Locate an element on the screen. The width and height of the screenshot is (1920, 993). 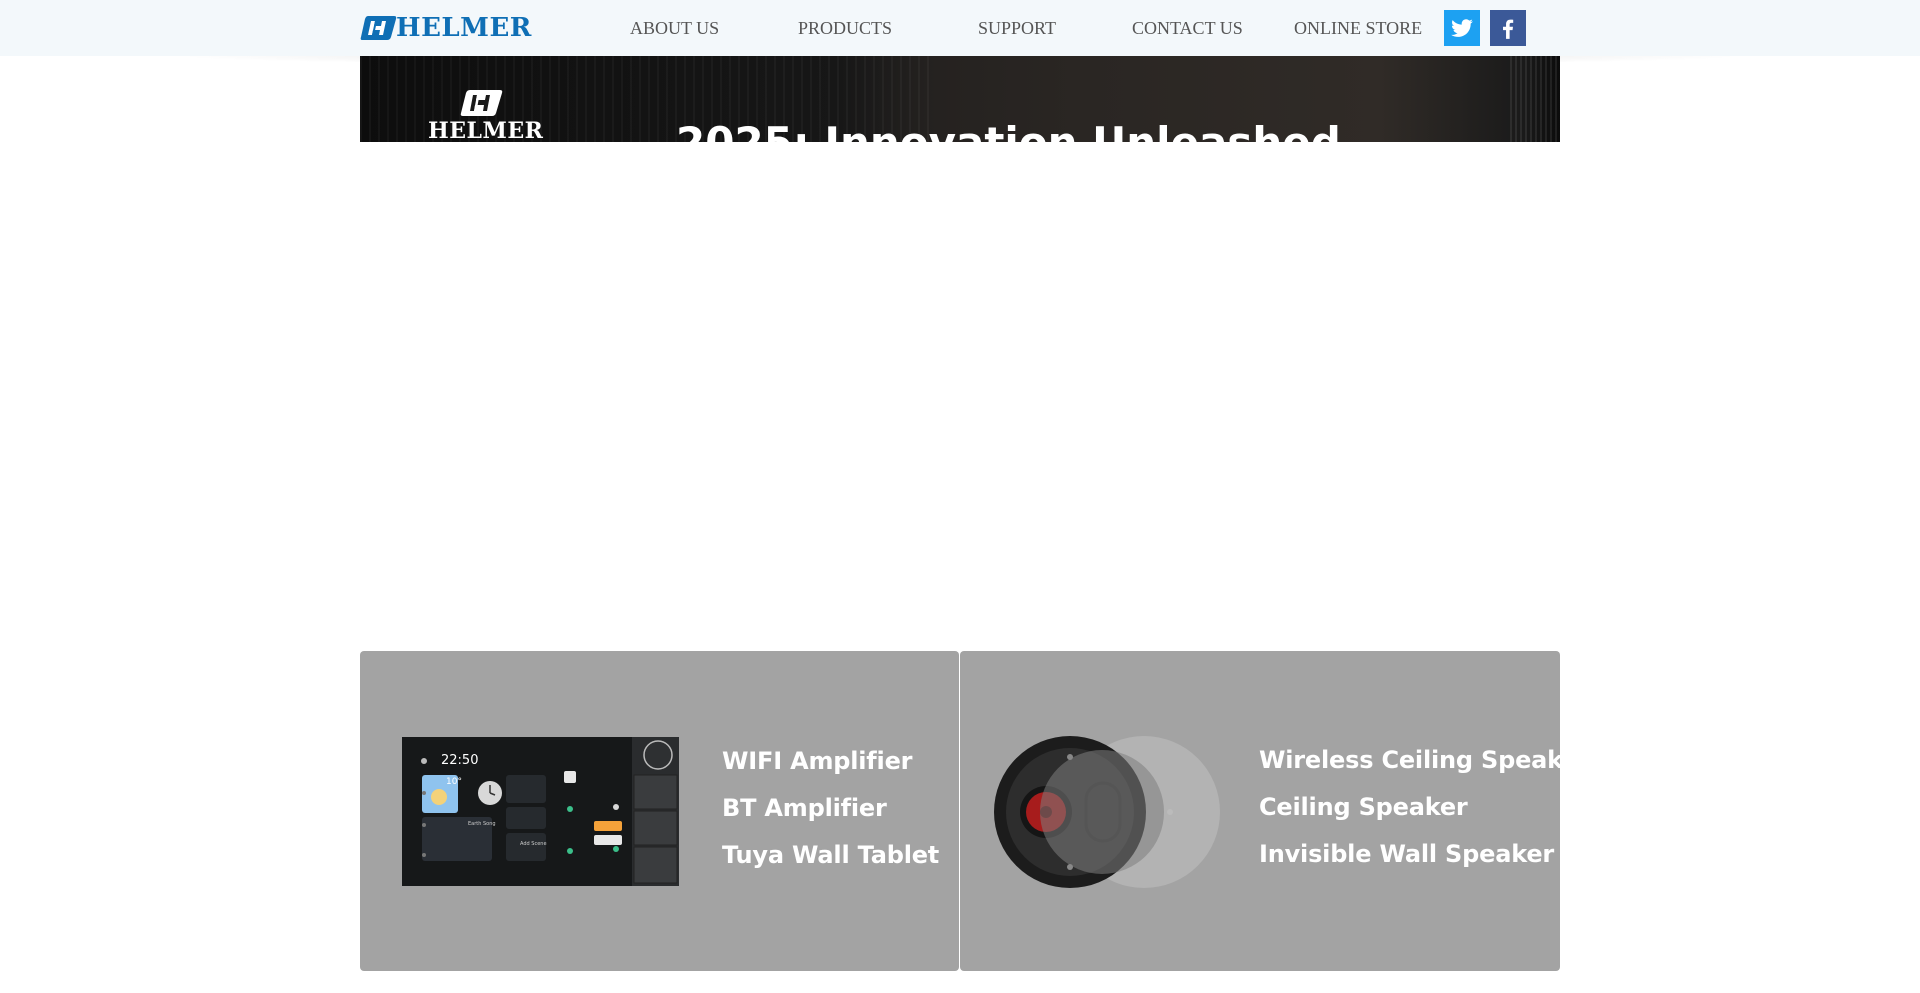
link-wireless-ceiling-speaker: Wireless Ceiling Speaker is located at coordinates (1424, 760).